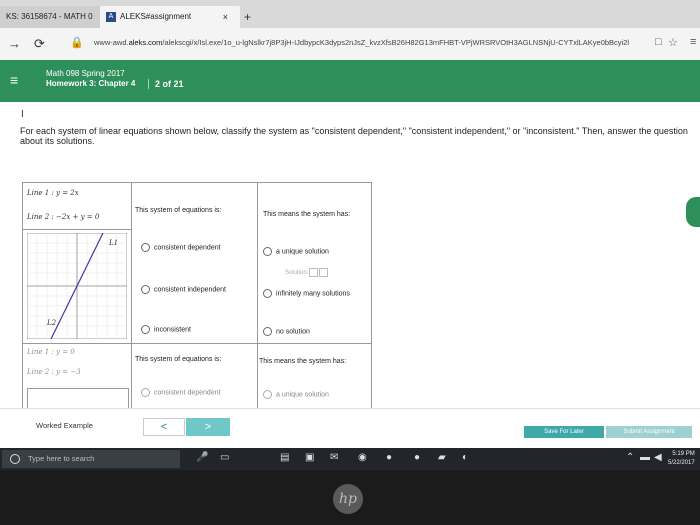 This screenshot has height=525, width=700. What do you see at coordinates (61, 458) in the screenshot?
I see `search-placeholder: Type here to search` at bounding box center [61, 458].